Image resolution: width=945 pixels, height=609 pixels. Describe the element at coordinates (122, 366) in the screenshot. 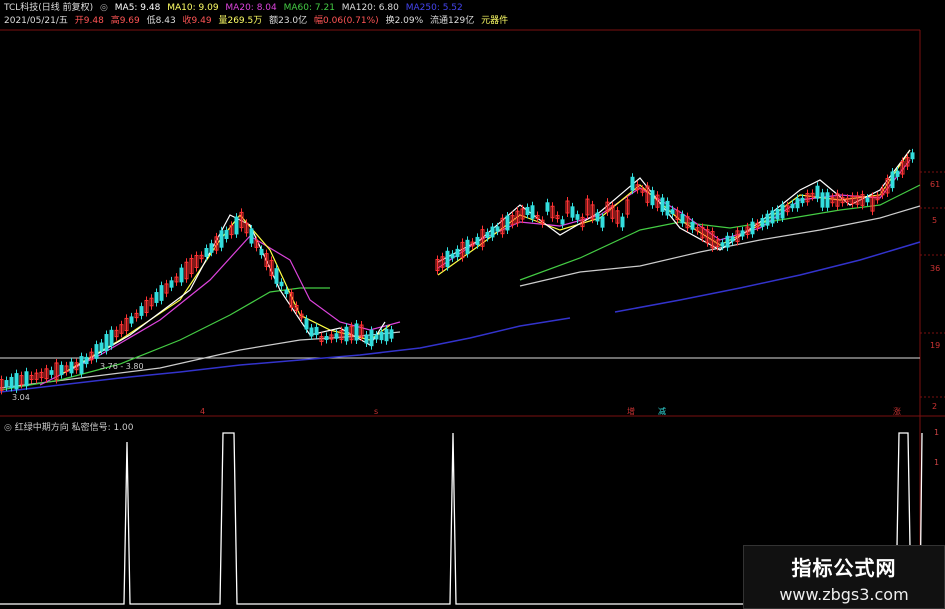

I see `range-annotation: 3.76 - 3.80` at that location.